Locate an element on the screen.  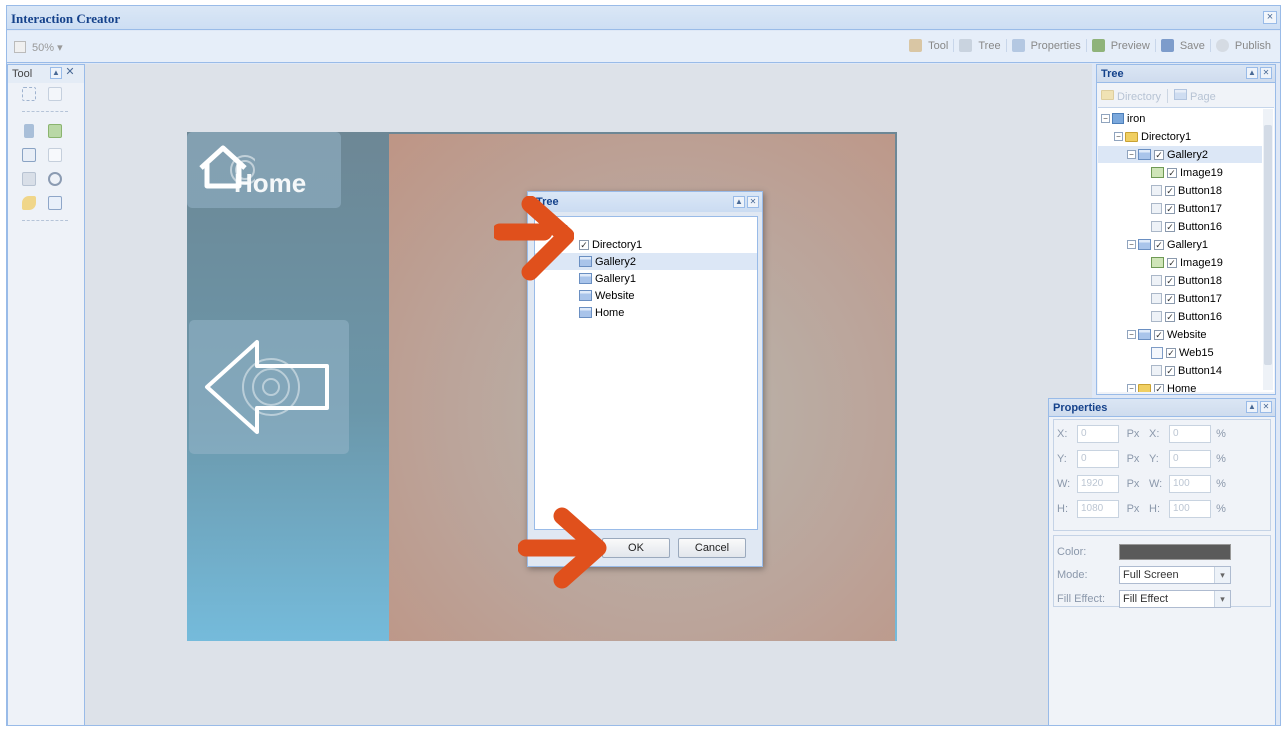
scrollbar is located at coordinates (1268, 249).